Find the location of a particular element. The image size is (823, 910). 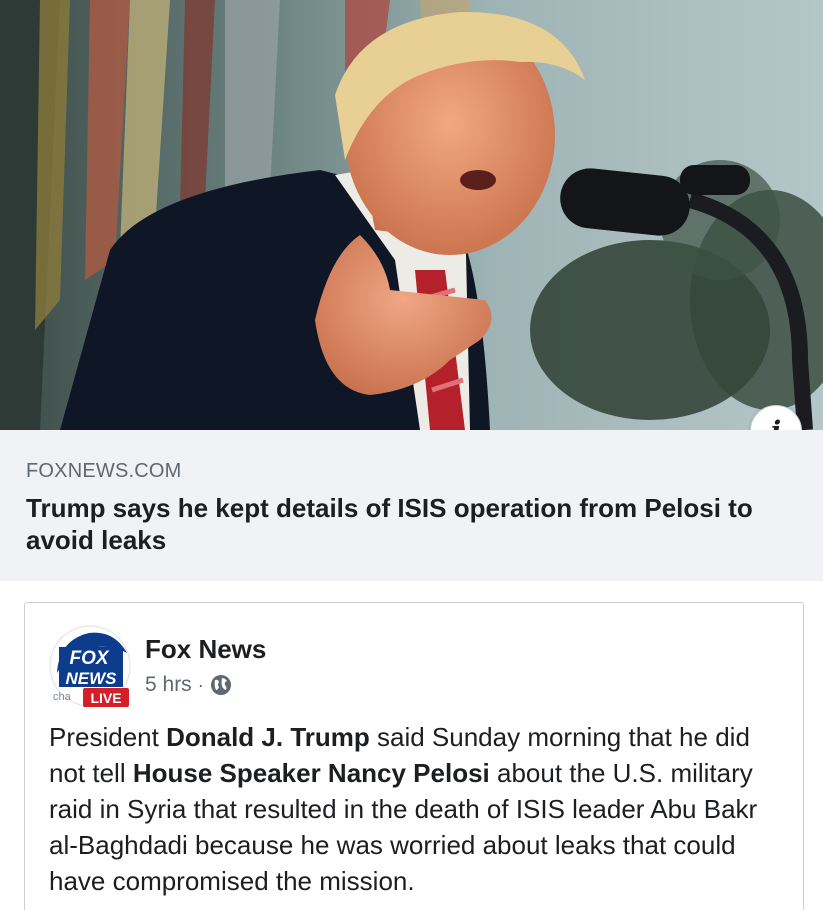

tag-nancy-pelosi: House Speaker Nancy Pelosi is located at coordinates (311, 773).